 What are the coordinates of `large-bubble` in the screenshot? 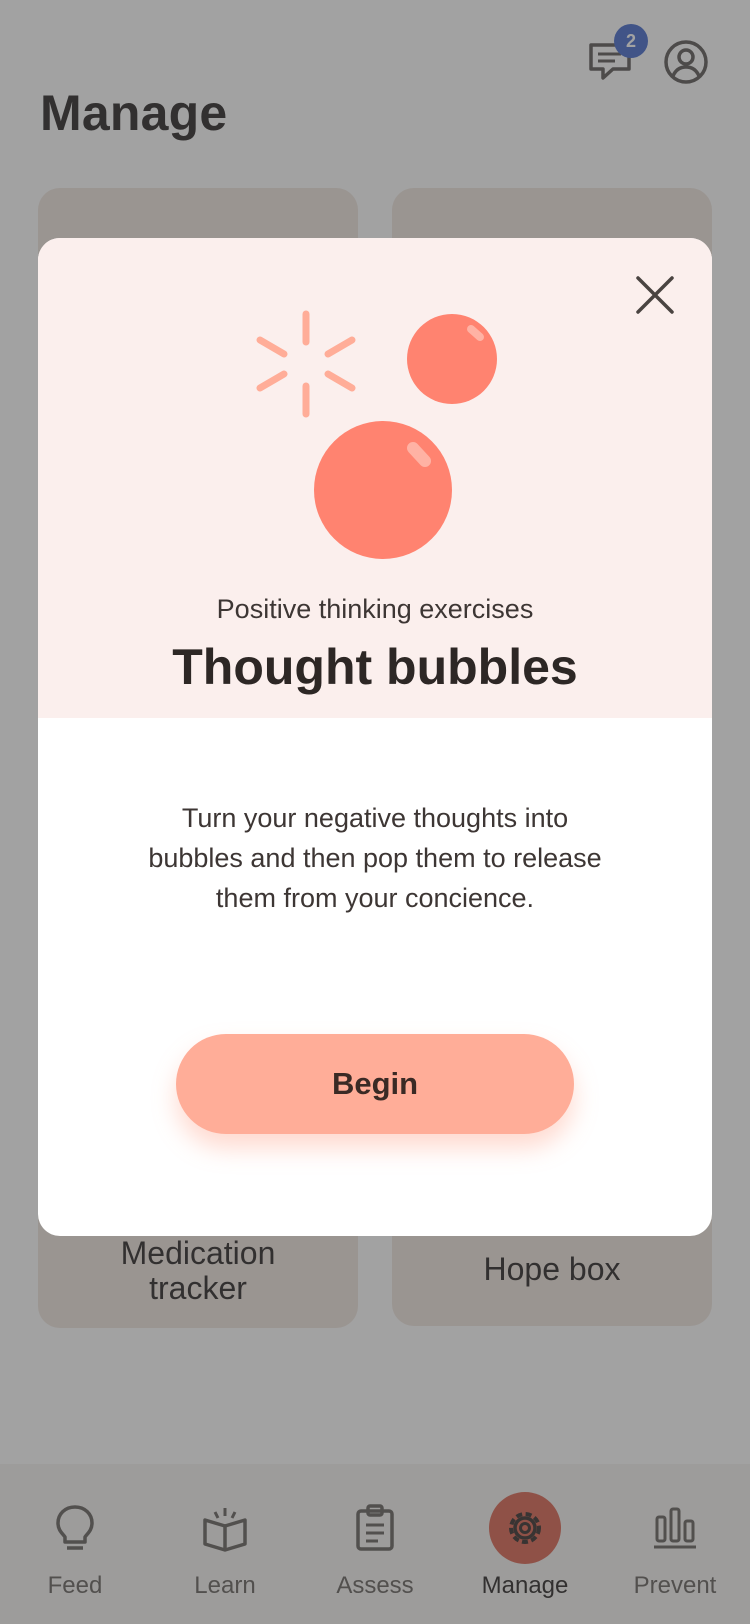 It's located at (383, 490).